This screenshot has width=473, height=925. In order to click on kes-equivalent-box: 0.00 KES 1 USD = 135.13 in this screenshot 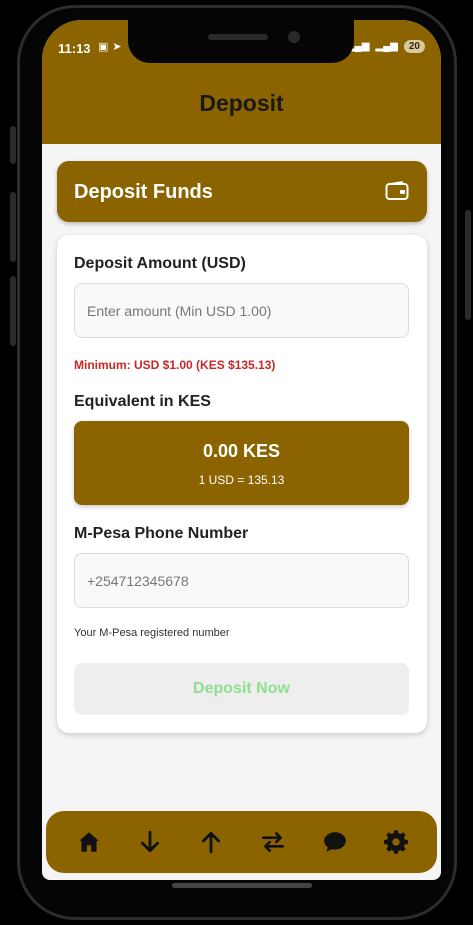, I will do `click(241, 463)`.